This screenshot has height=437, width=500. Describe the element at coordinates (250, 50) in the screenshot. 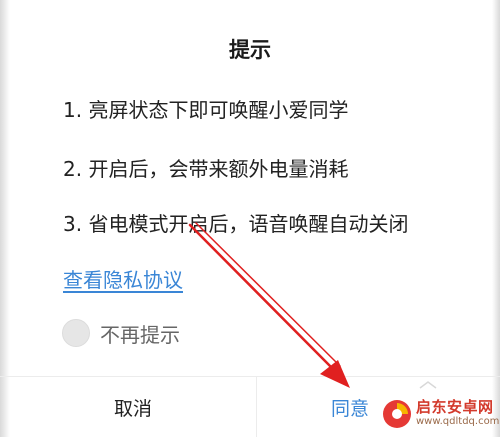

I see `dialog-title: 提示` at that location.